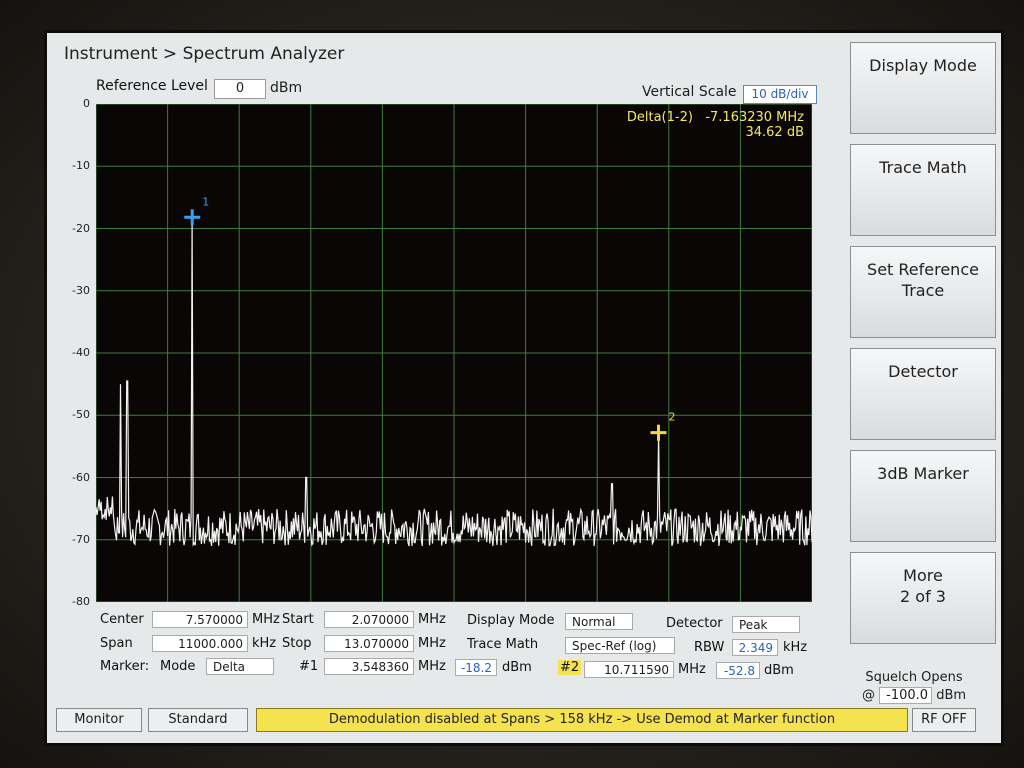  What do you see at coordinates (152, 86) in the screenshot?
I see `reference-level-label: Reference Level` at bounding box center [152, 86].